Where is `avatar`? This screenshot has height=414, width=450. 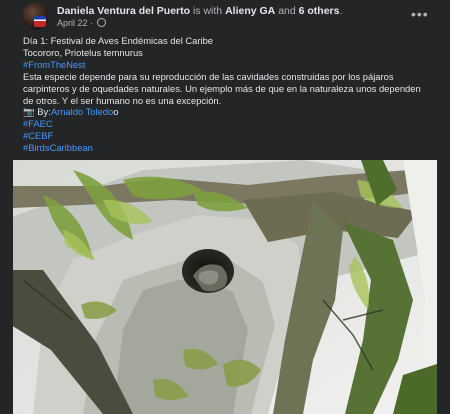 avatar is located at coordinates (35, 16).